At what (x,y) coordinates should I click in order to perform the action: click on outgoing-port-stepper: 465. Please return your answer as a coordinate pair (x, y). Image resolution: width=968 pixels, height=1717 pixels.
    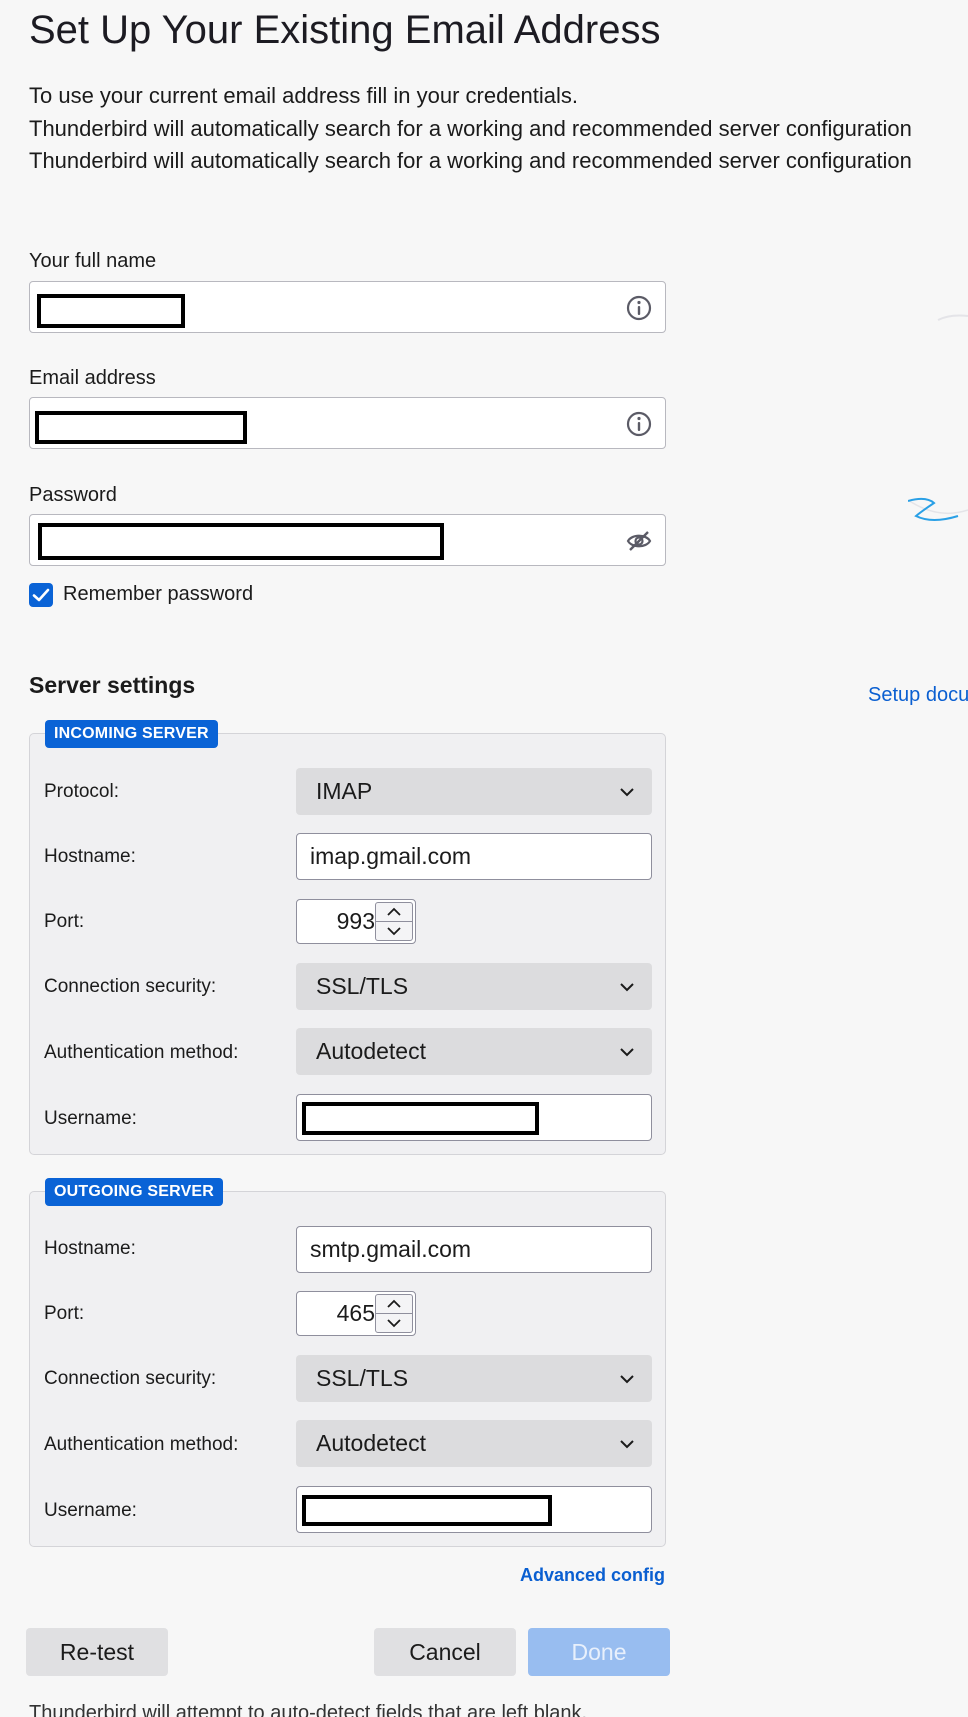
    Looking at the image, I should click on (356, 1313).